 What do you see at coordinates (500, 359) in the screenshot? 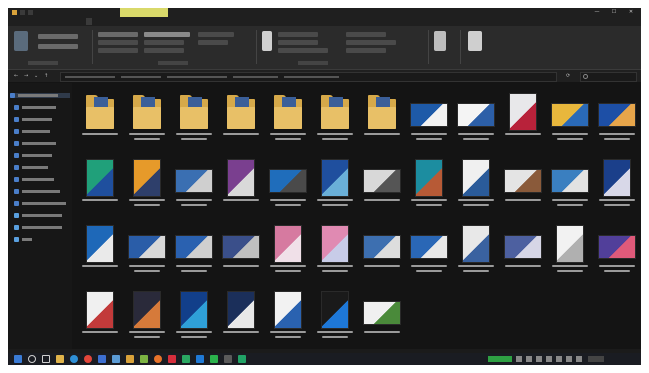
I see `tray-app-icon` at bounding box center [500, 359].